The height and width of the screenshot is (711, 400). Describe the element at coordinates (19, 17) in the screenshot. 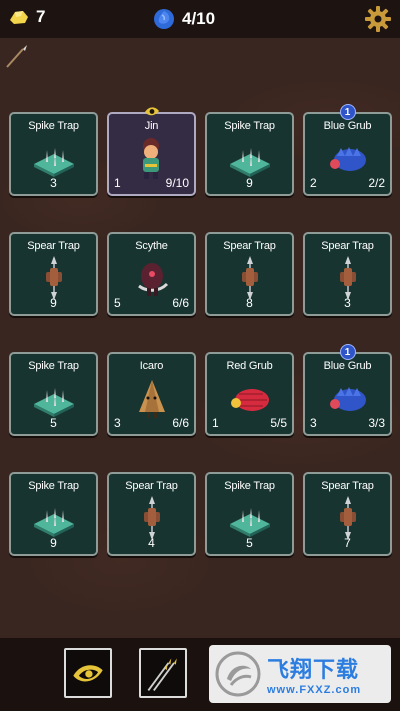

I see `gold-icon` at that location.